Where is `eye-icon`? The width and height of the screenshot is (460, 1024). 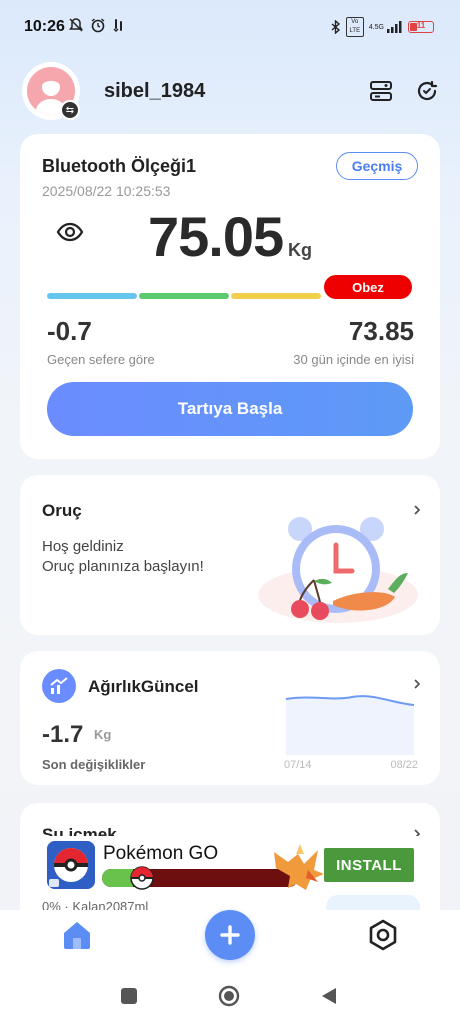 eye-icon is located at coordinates (70, 234).